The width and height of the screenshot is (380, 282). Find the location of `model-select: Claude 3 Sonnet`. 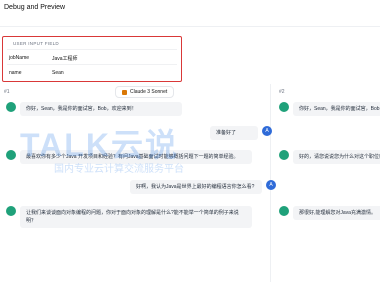

model-select: Claude 3 Sonnet is located at coordinates (145, 92).